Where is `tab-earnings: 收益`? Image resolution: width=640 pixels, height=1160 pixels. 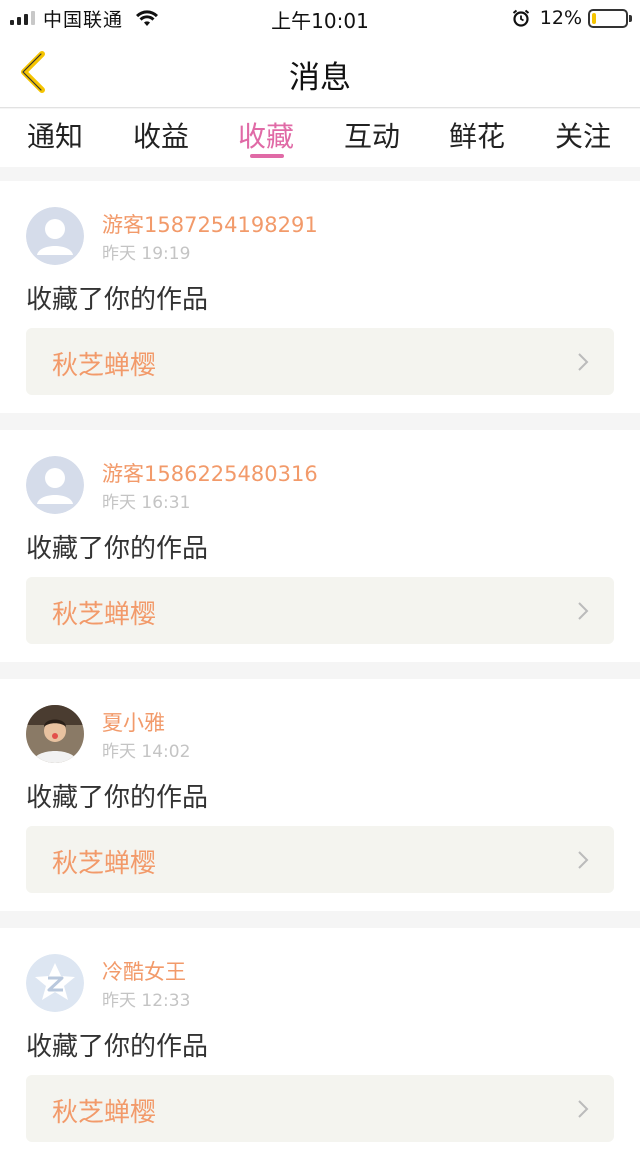 tab-earnings: 收益 is located at coordinates (161, 135).